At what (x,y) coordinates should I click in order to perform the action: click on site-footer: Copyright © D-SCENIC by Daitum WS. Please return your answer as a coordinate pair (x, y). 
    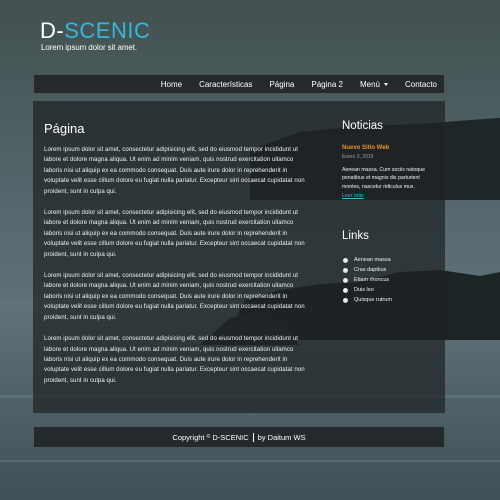
    Looking at the image, I should click on (239, 437).